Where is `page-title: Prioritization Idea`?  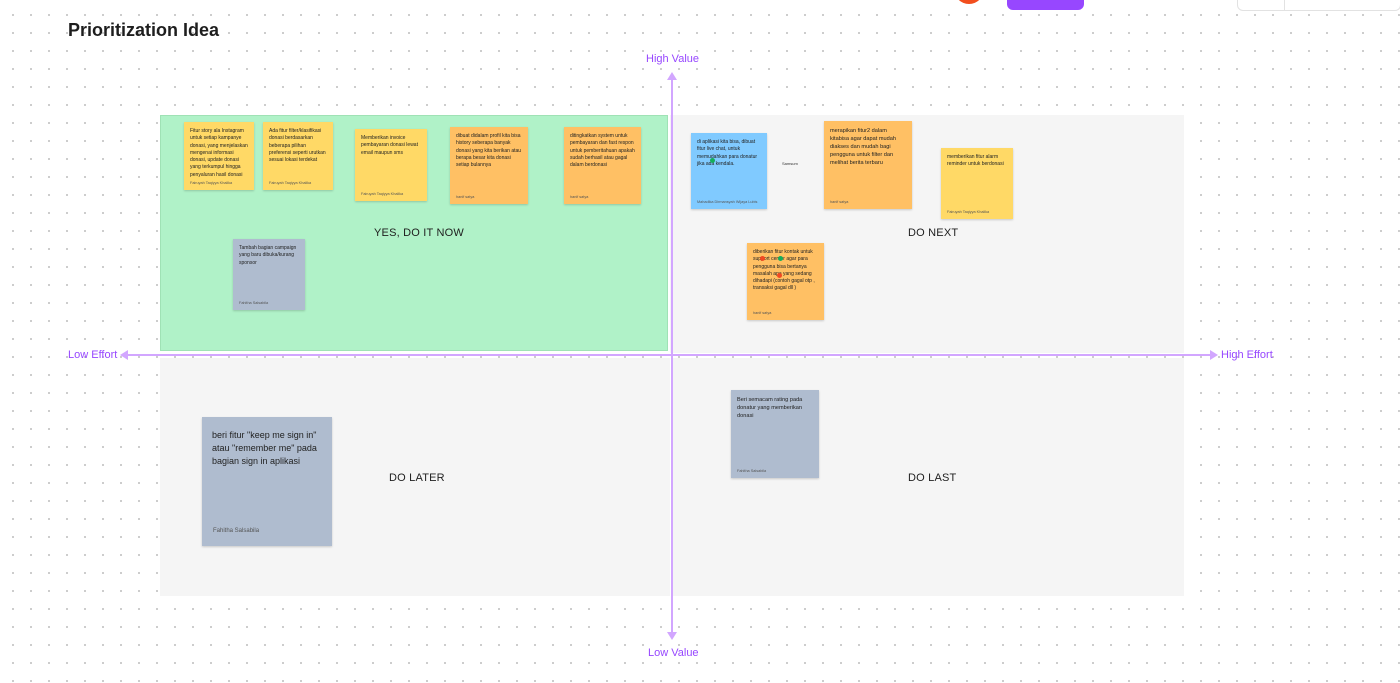
page-title: Prioritization Idea is located at coordinates (144, 30).